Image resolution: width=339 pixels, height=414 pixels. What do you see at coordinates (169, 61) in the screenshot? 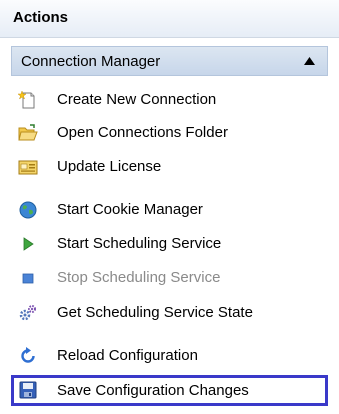
I see `connection-manager-section-header: Connection Manager` at bounding box center [169, 61].